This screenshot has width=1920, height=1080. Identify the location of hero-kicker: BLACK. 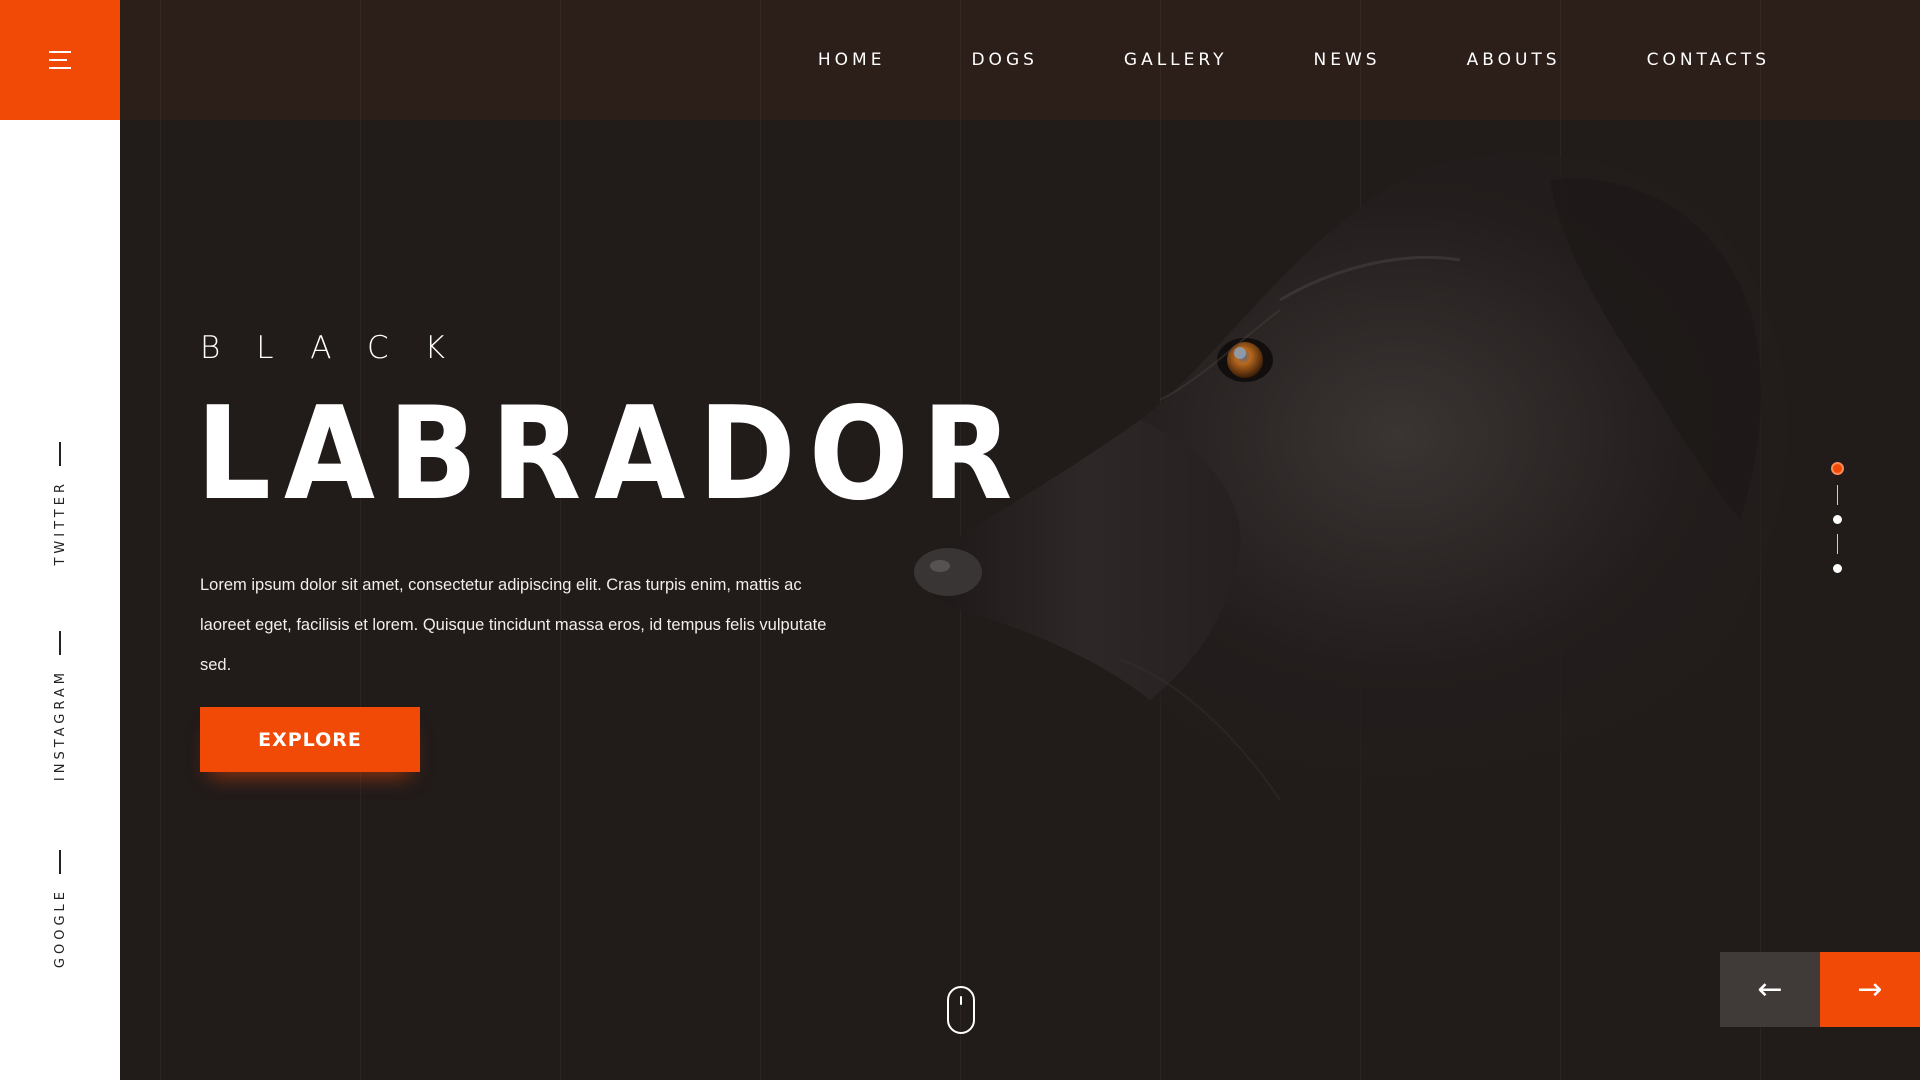
(340, 348).